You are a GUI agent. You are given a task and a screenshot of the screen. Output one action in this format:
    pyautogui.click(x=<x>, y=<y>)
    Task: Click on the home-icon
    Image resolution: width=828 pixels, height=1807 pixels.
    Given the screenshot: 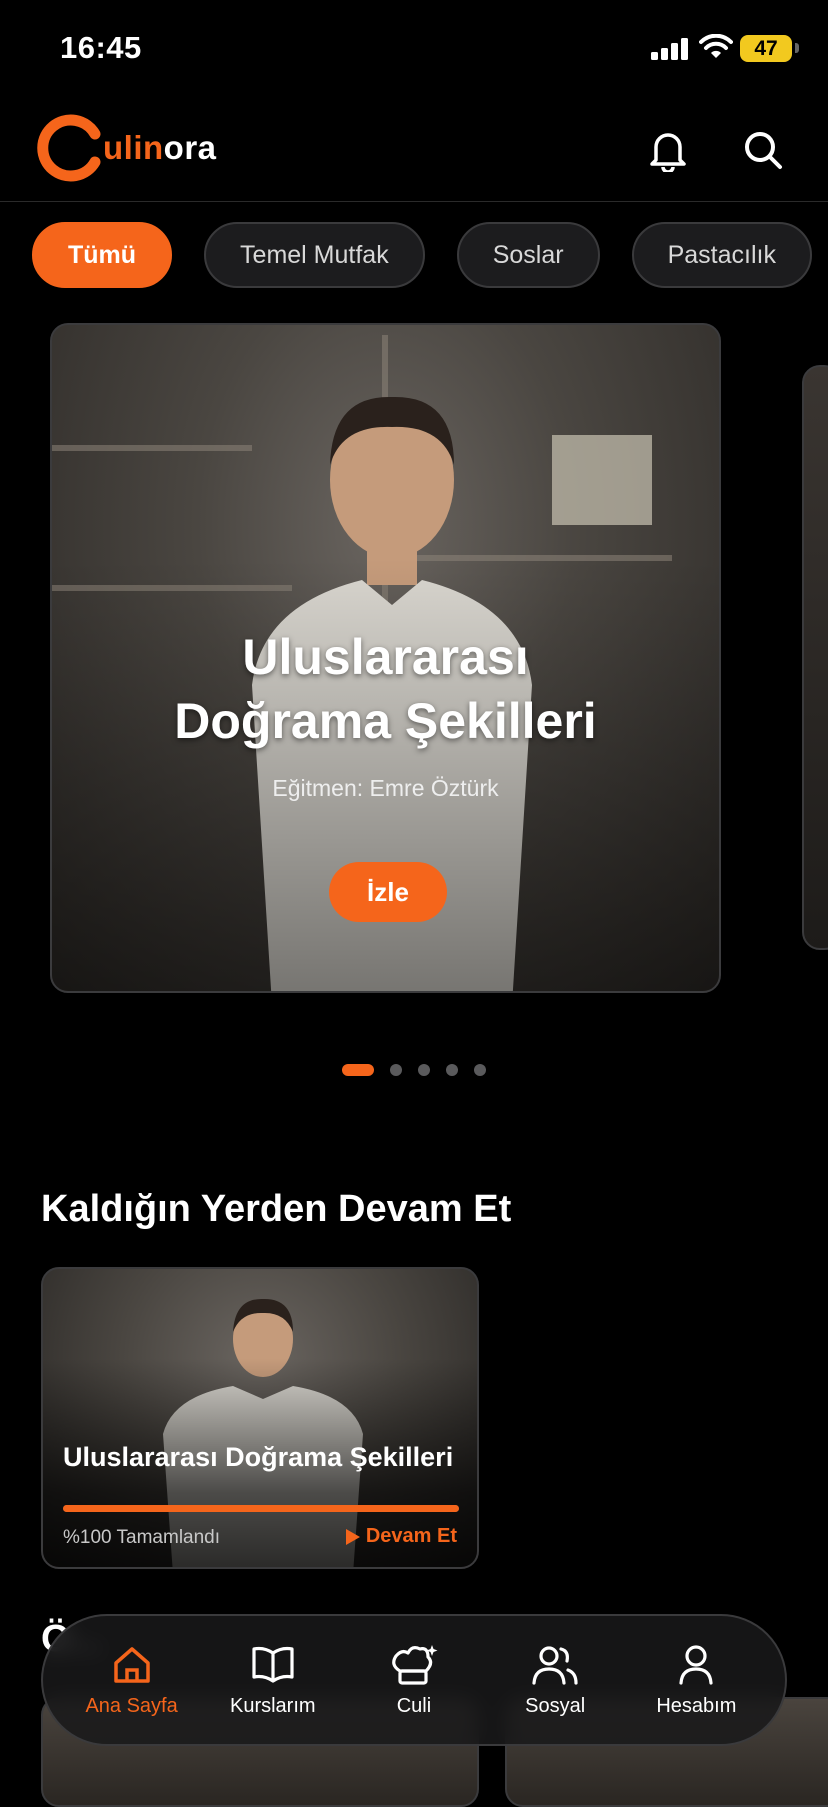 What is the action you would take?
    pyautogui.click(x=131, y=1664)
    